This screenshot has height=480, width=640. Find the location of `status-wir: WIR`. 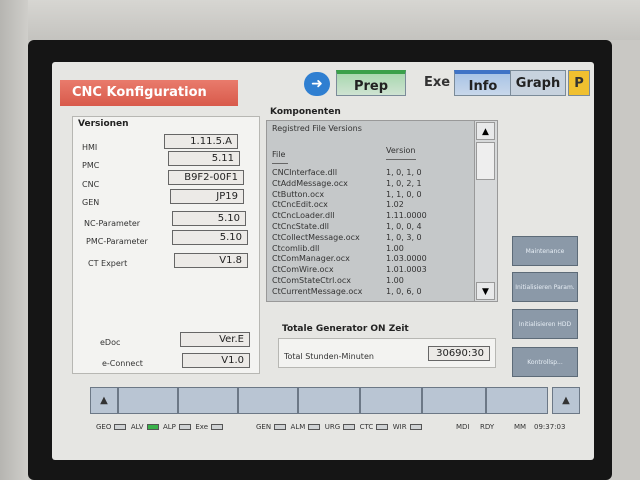

status-wir: WIR is located at coordinates (399, 427).